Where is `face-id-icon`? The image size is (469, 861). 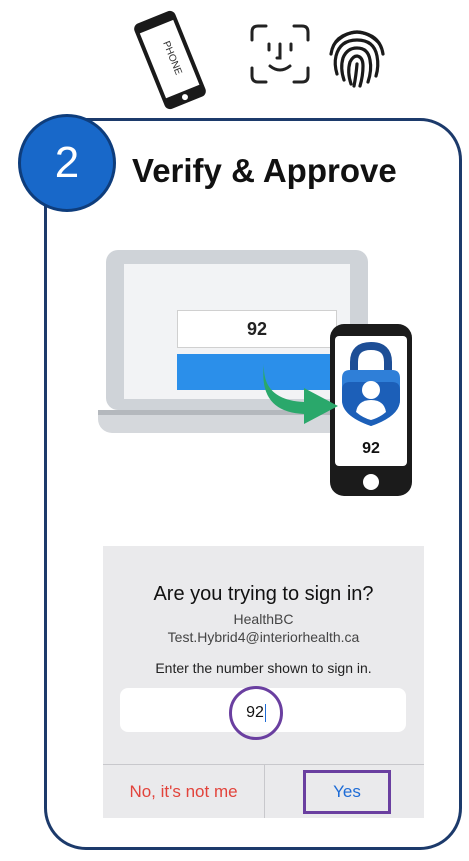 face-id-icon is located at coordinates (280, 54).